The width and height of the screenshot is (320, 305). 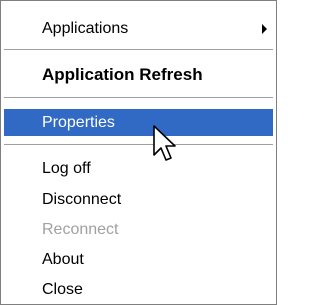 What do you see at coordinates (85, 28) in the screenshot?
I see `menu-item-label: Applications` at bounding box center [85, 28].